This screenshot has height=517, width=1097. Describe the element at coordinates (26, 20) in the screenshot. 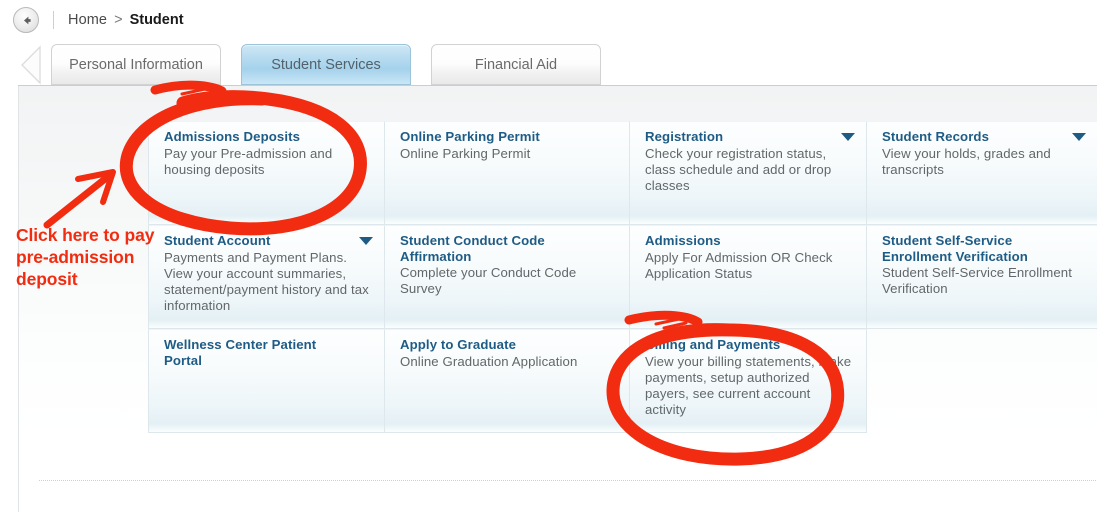

I see `back-arrow-circle-icon` at that location.